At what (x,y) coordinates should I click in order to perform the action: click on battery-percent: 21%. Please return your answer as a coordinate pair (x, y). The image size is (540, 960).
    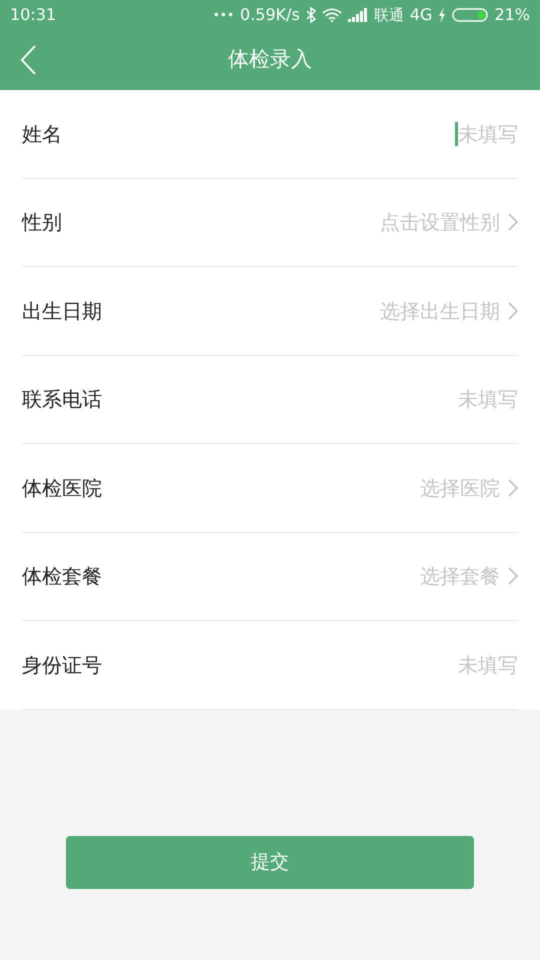
    Looking at the image, I should click on (512, 15).